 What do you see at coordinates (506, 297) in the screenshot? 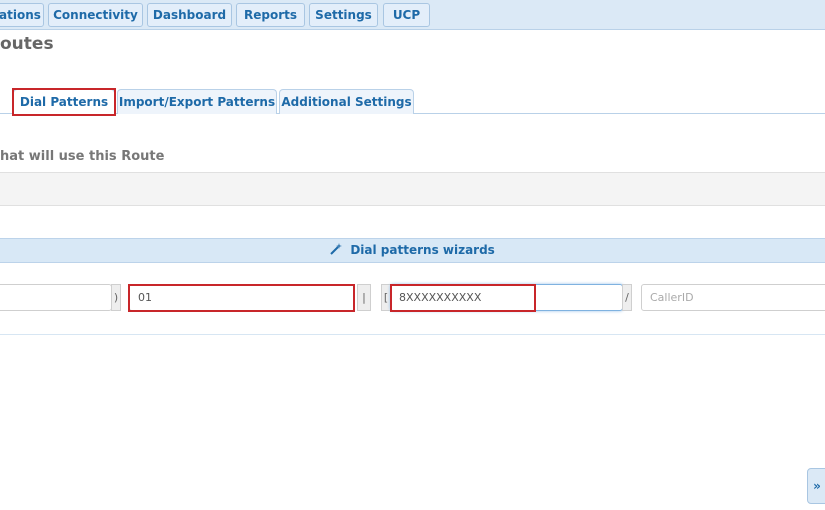
I see `match-pattern-field` at bounding box center [506, 297].